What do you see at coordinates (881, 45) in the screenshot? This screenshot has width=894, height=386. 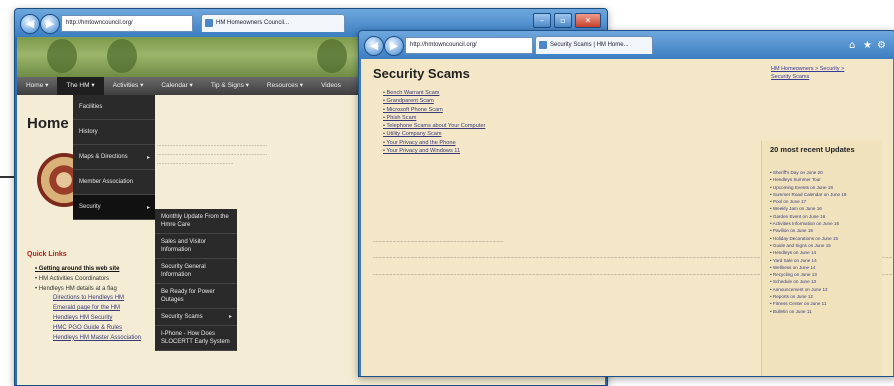 I see `settings-gear-icon: ⚙` at bounding box center [881, 45].